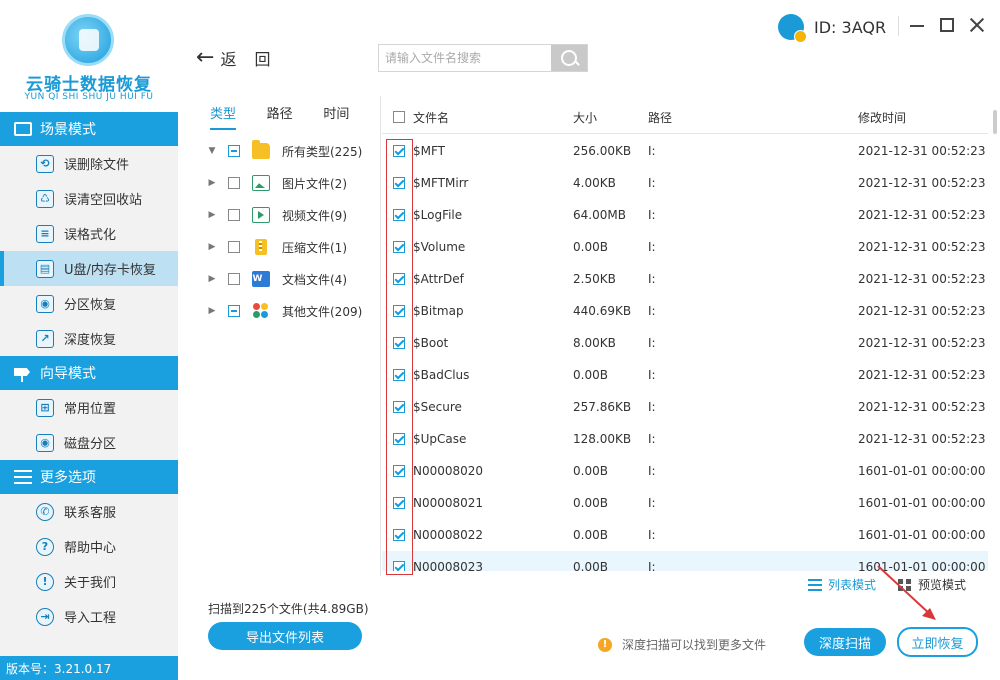 This screenshot has height=680, width=1000. Describe the element at coordinates (685, 471) in the screenshot. I see `table-row: N000080200.00BI:1601-01-01 00:00:00` at that location.